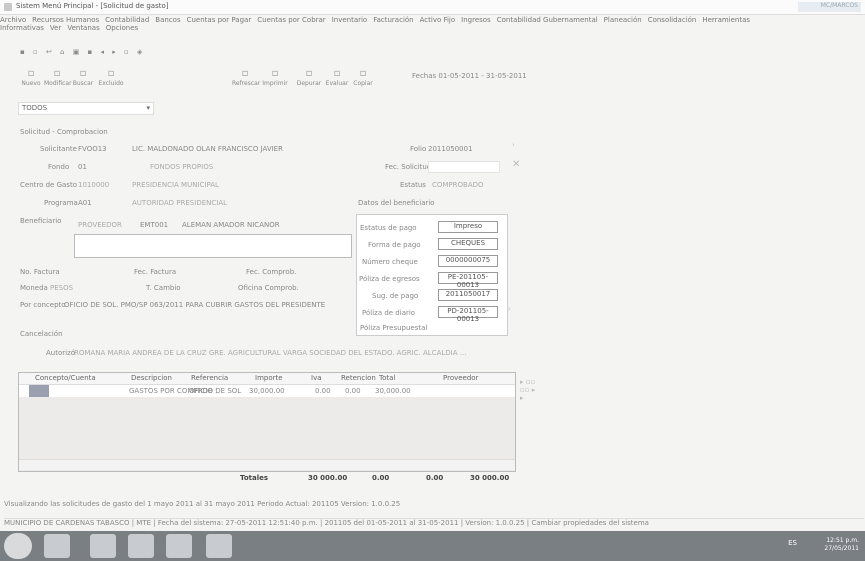 The image size is (865, 561). What do you see at coordinates (180, 203) in the screenshot?
I see `programa-desc: AUTORIDAD PRESIDENCIAL` at bounding box center [180, 203].